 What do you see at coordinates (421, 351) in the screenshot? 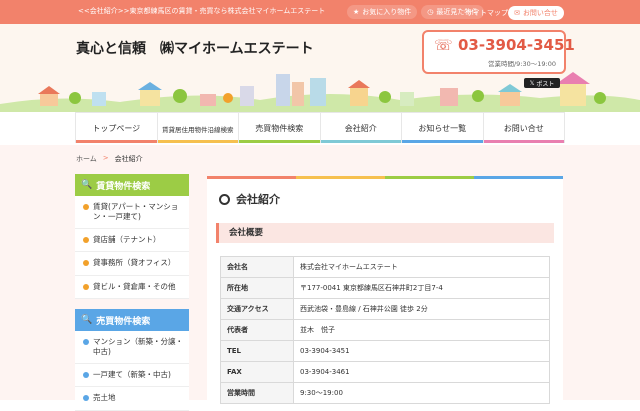
I see `table-value: 03-3904-3451` at bounding box center [421, 351].